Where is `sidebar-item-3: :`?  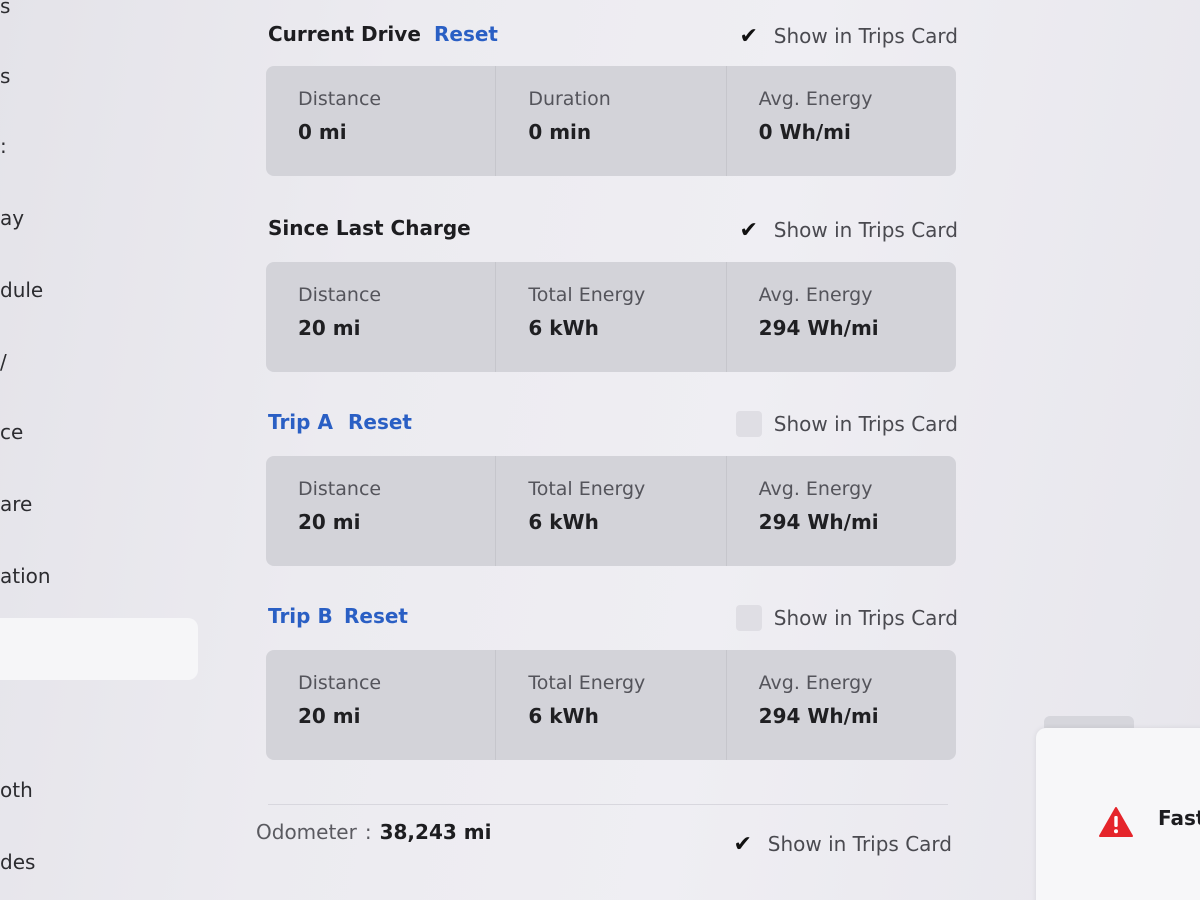 sidebar-item-3: : is located at coordinates (3, 146).